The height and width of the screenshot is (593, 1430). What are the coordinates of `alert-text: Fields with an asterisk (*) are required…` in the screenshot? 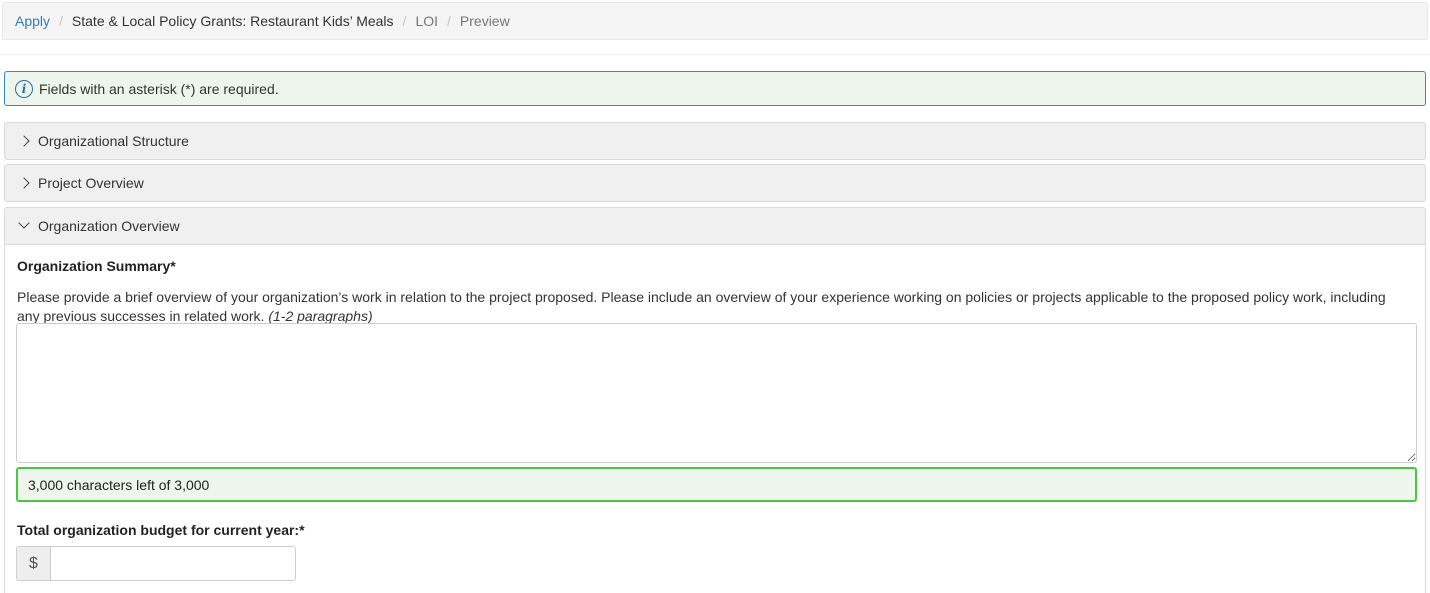 It's located at (159, 88).